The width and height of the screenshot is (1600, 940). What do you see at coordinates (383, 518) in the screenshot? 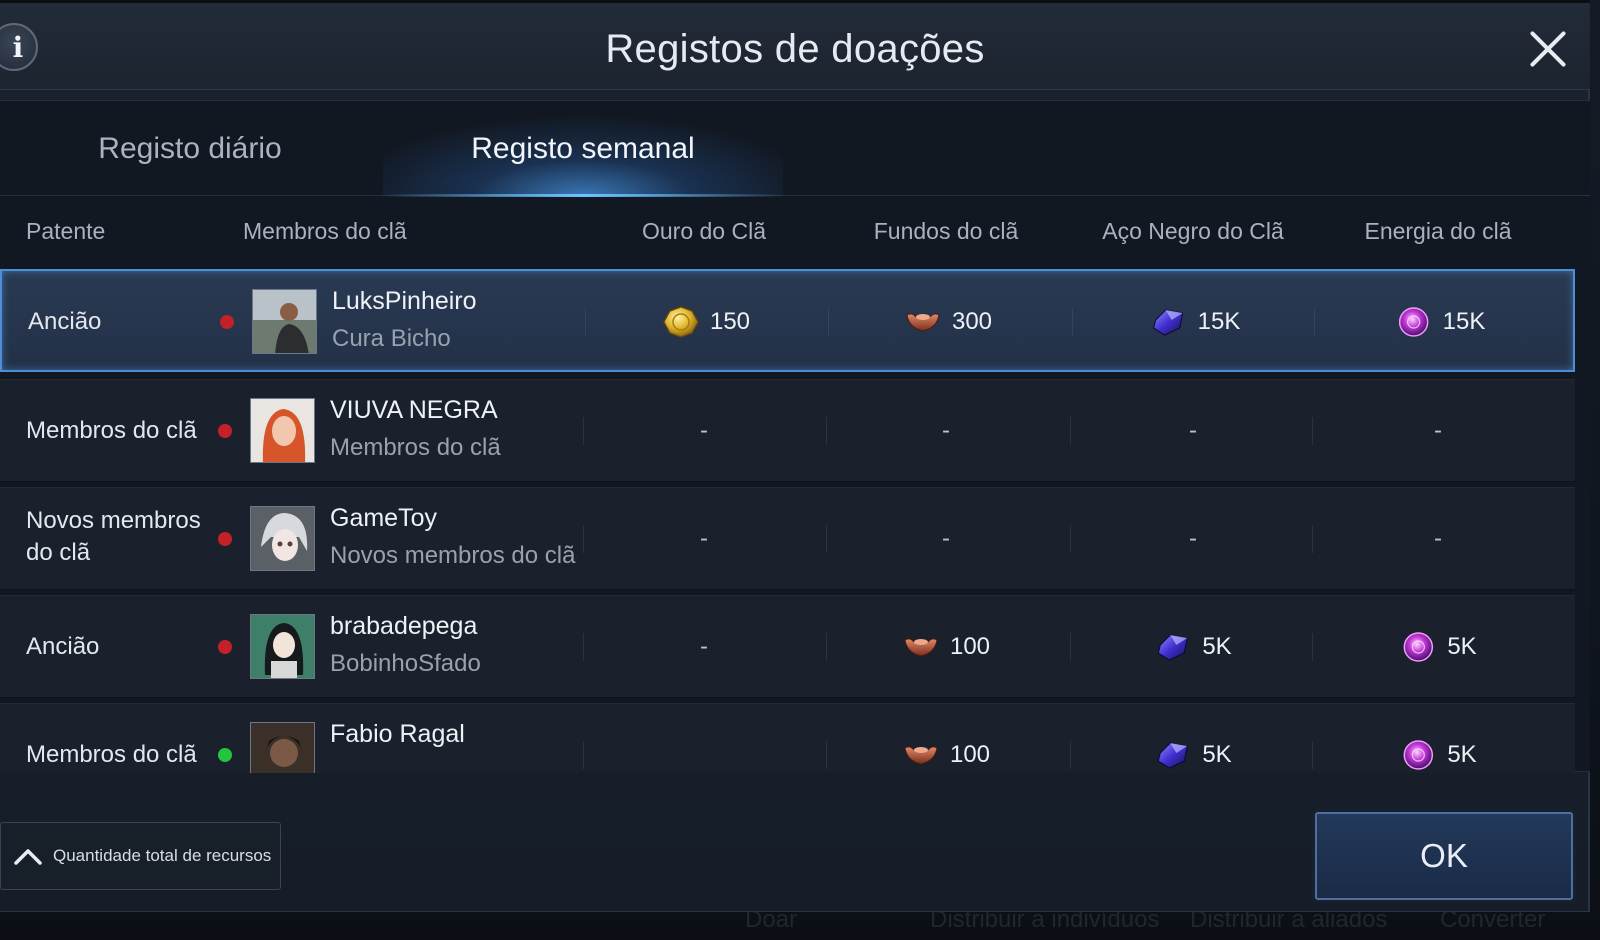
I see `member-name: GameToy` at bounding box center [383, 518].